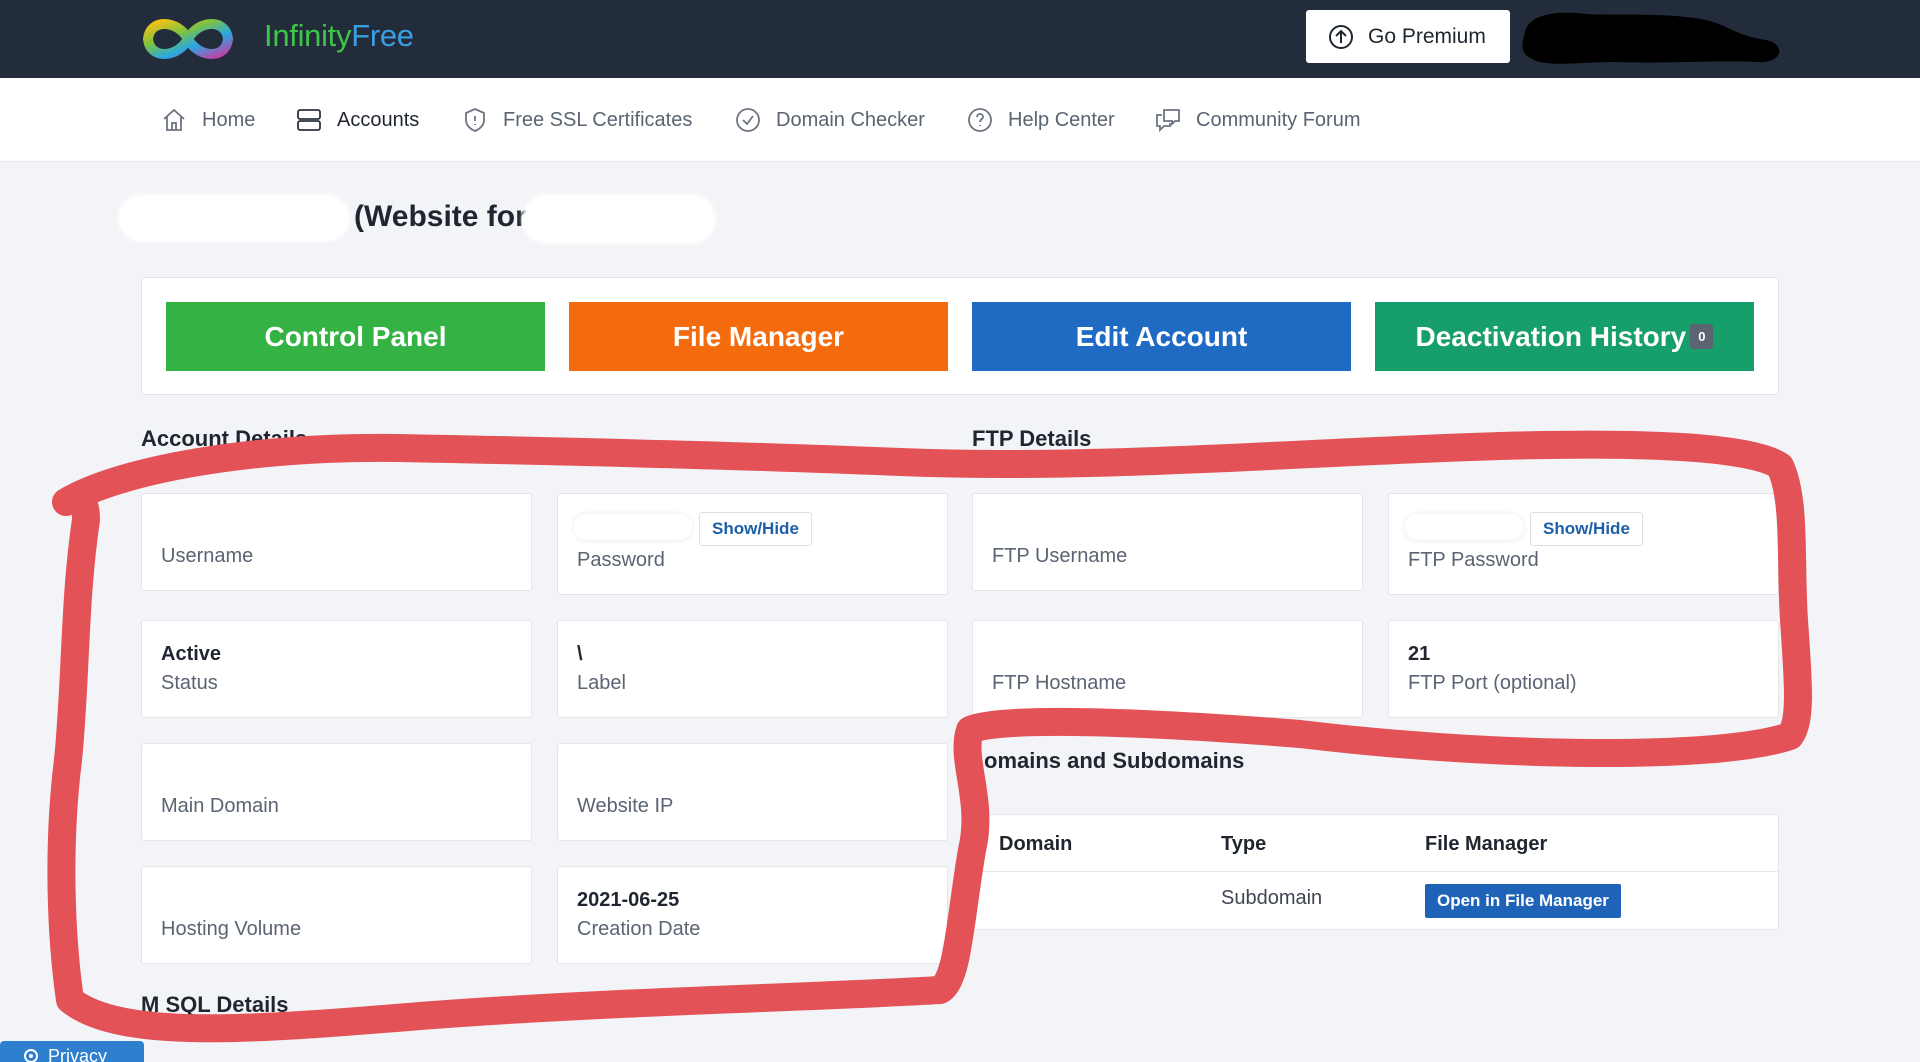  Describe the element at coordinates (1564, 336) in the screenshot. I see `deactivation-history-button: Deactivation History 0` at that location.